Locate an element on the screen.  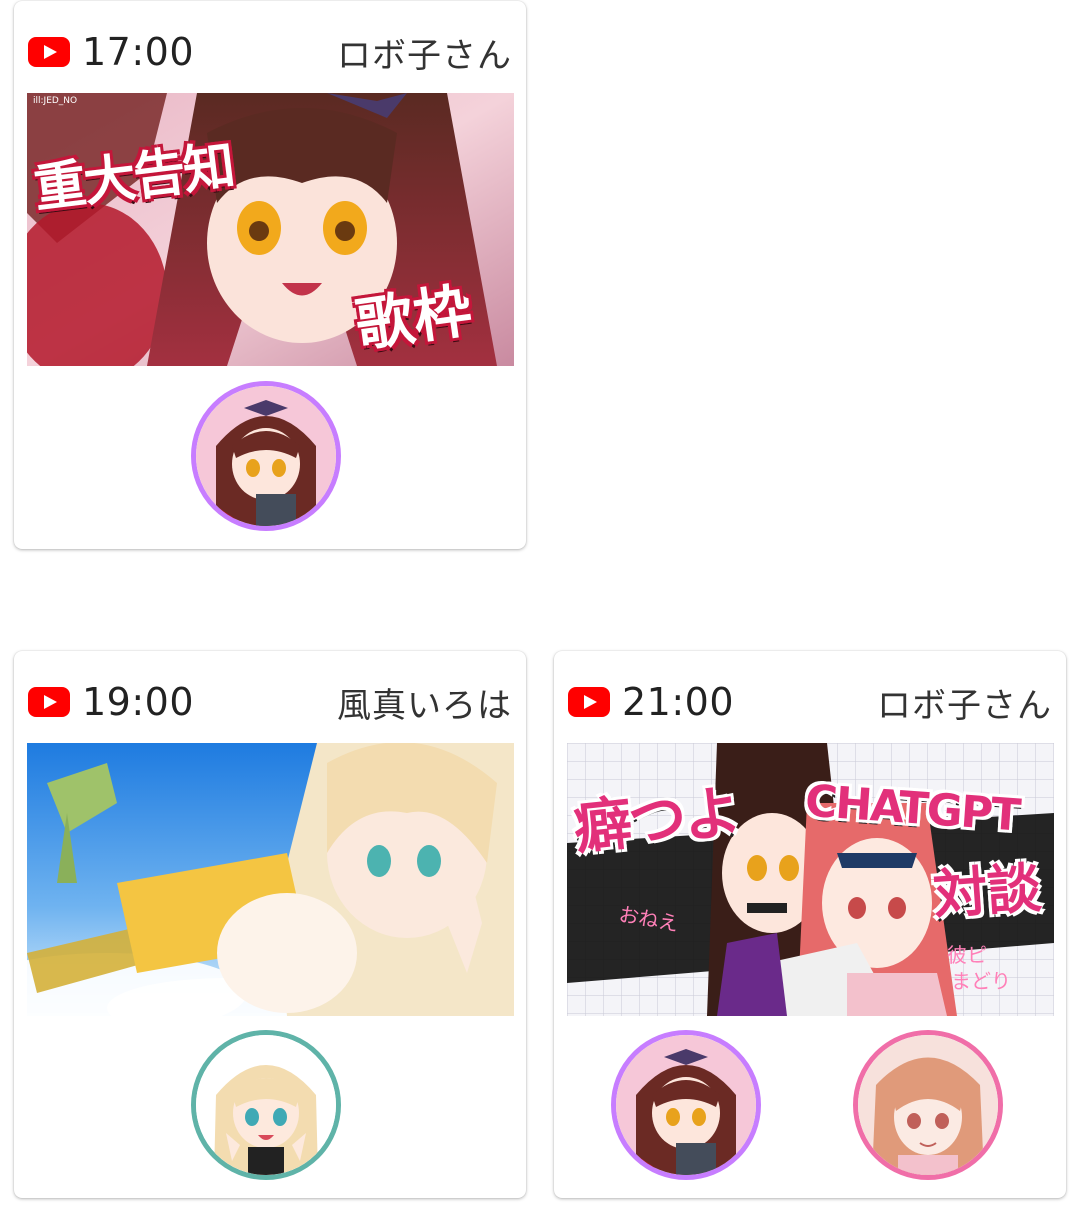
thumbnail-title-2: 歌枠 is located at coordinates (413, 318).